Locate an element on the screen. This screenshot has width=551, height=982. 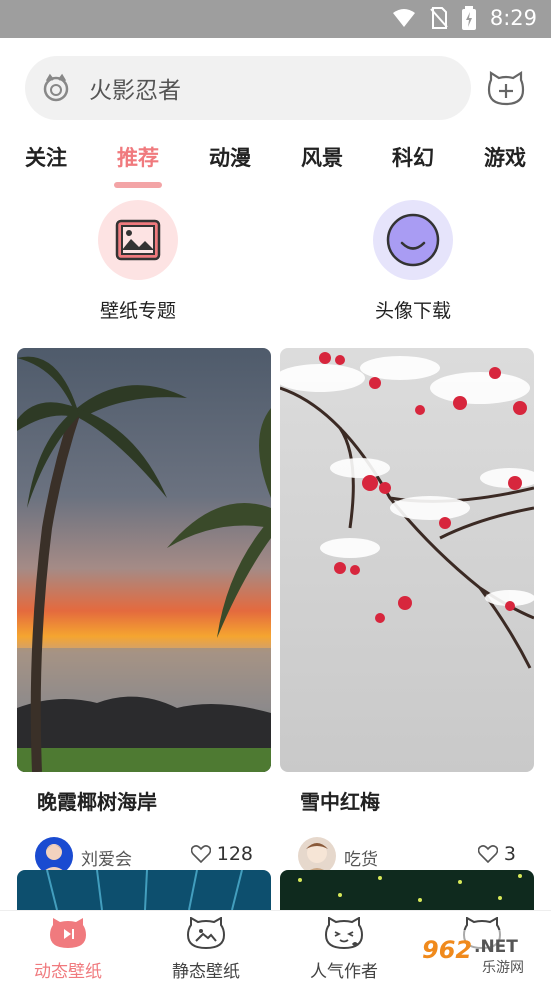
tab-follow: 关注 is located at coordinates (46, 157).